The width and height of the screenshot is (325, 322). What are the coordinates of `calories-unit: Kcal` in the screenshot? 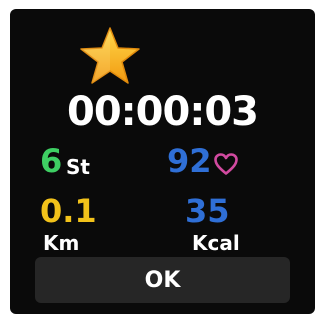 It's located at (216, 243).